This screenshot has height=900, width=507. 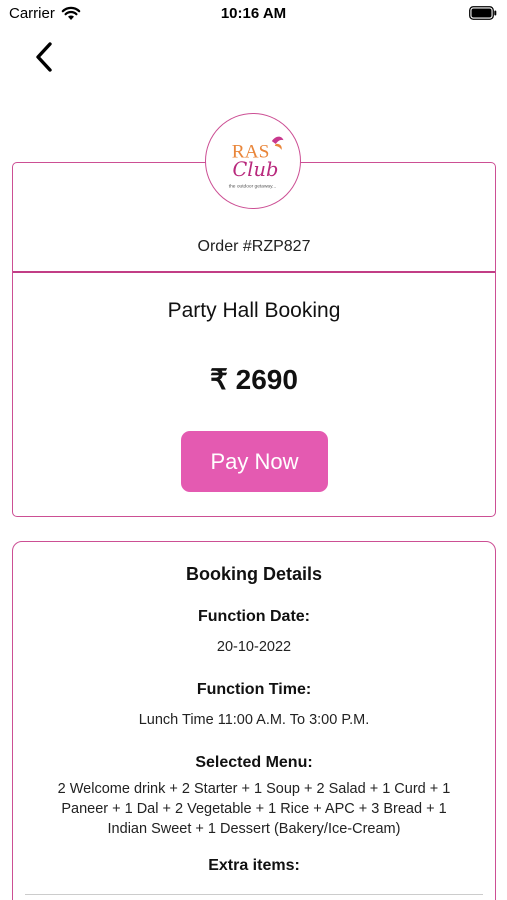 I want to click on back-button, so click(x=45, y=57).